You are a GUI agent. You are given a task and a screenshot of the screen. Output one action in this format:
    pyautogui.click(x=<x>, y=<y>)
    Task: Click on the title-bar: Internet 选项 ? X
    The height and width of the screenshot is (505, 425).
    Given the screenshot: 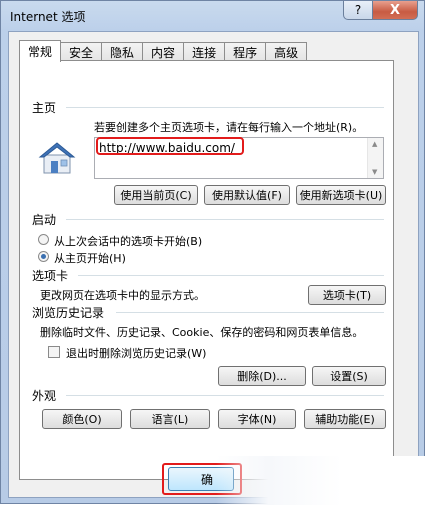 What is the action you would take?
    pyautogui.click(x=212, y=16)
    